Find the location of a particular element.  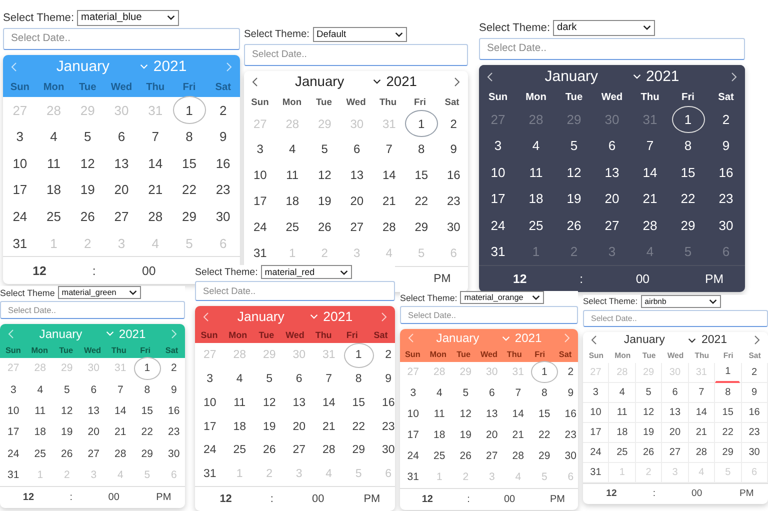

day-cell: 18 is located at coordinates (53, 190).